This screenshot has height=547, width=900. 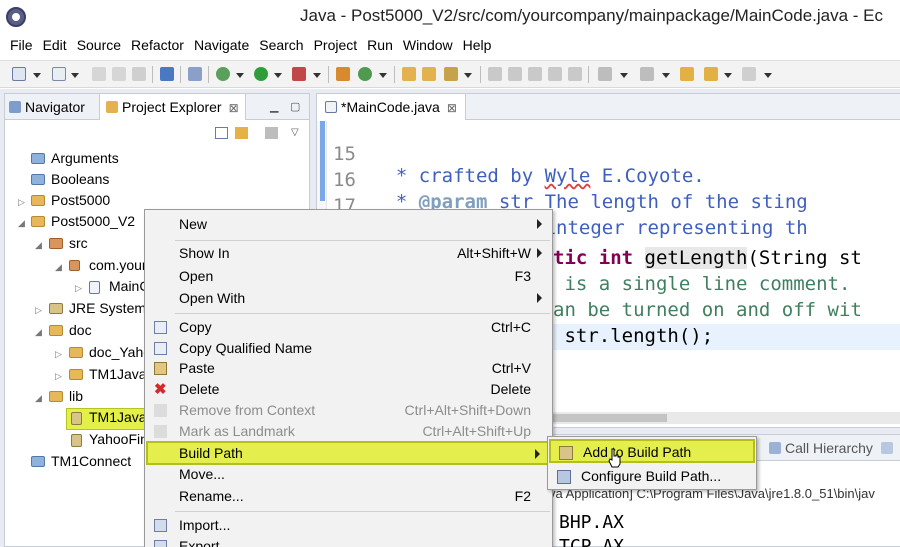 I want to click on minimize-icon: ▁, so click(x=274, y=106).